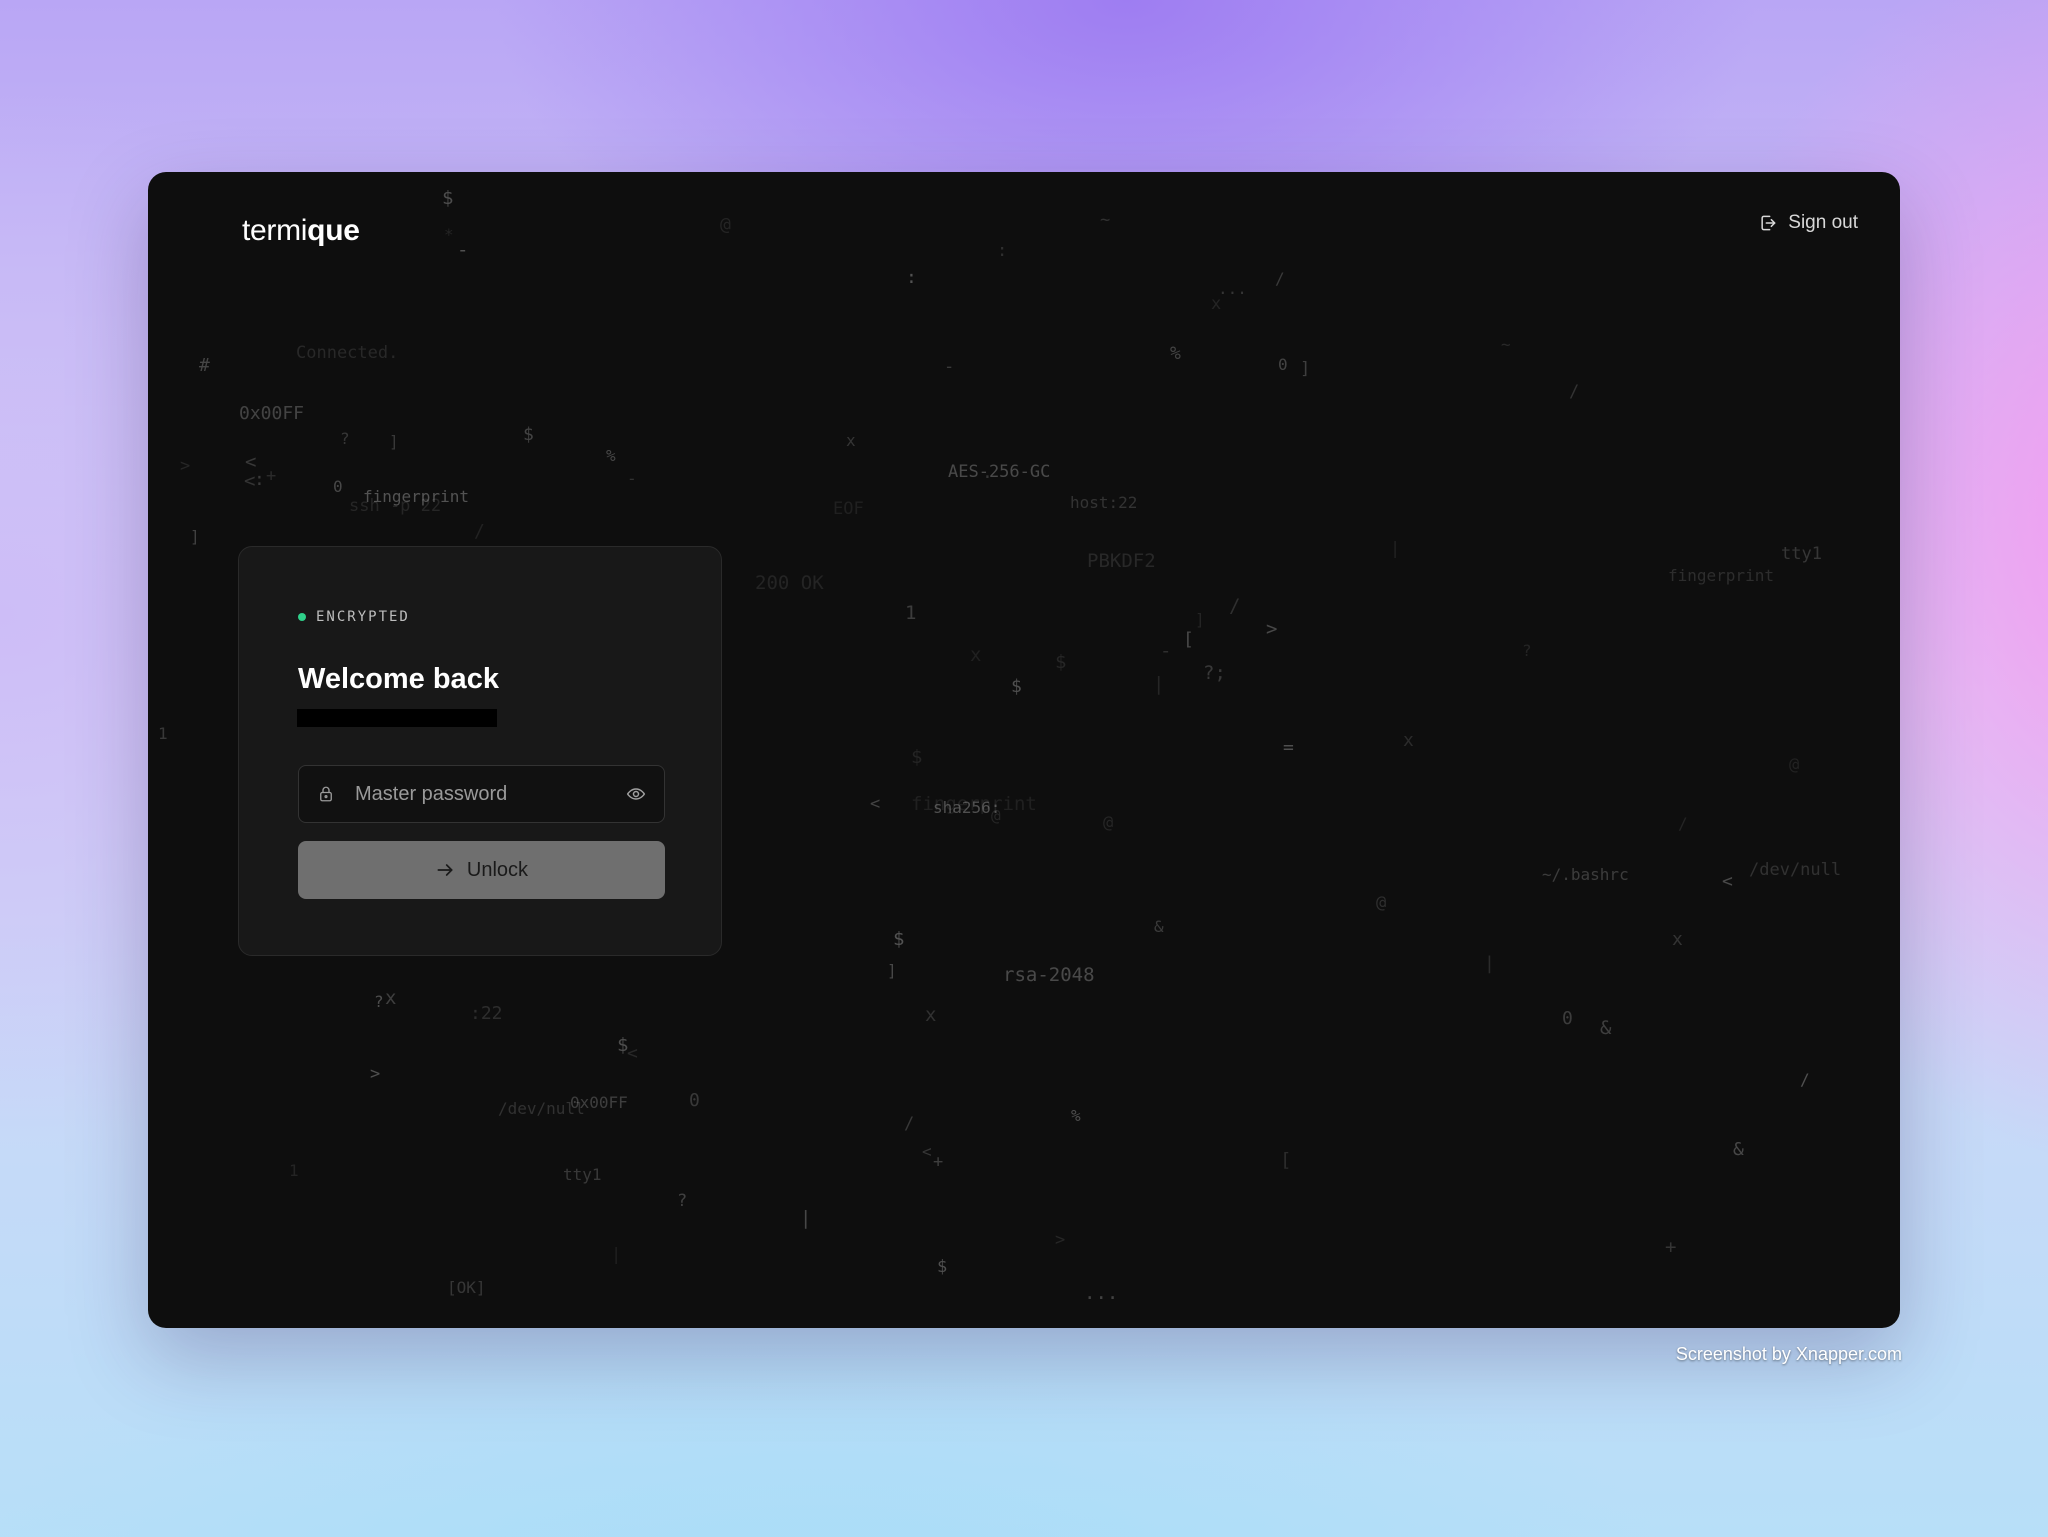 The image size is (2048, 1537). I want to click on background-glyph: =, so click(1288, 747).